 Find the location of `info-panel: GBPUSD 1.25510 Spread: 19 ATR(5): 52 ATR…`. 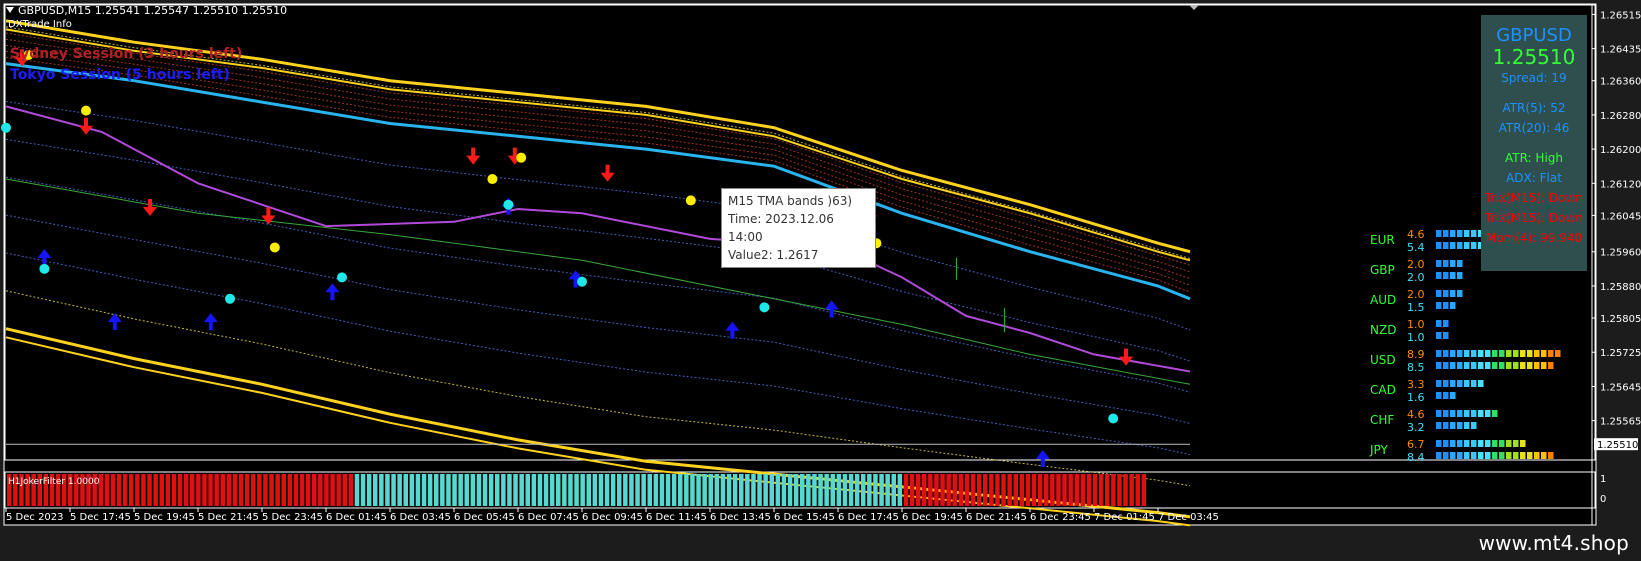

info-panel: GBPUSD 1.25510 Spread: 19 ATR(5): 52 ATR… is located at coordinates (1534, 143).